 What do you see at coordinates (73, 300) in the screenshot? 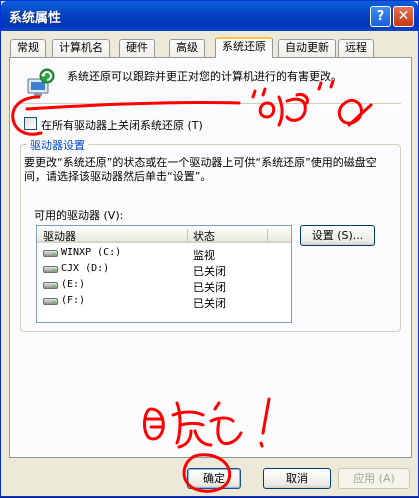
I see `drive-name: (F:)` at bounding box center [73, 300].